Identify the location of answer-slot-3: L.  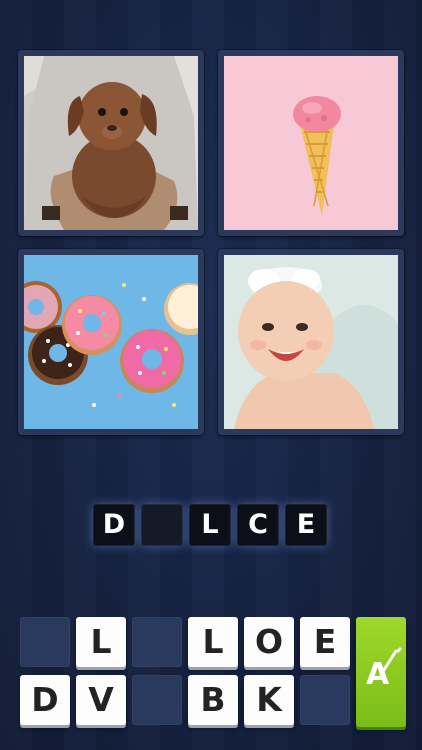
(210, 525).